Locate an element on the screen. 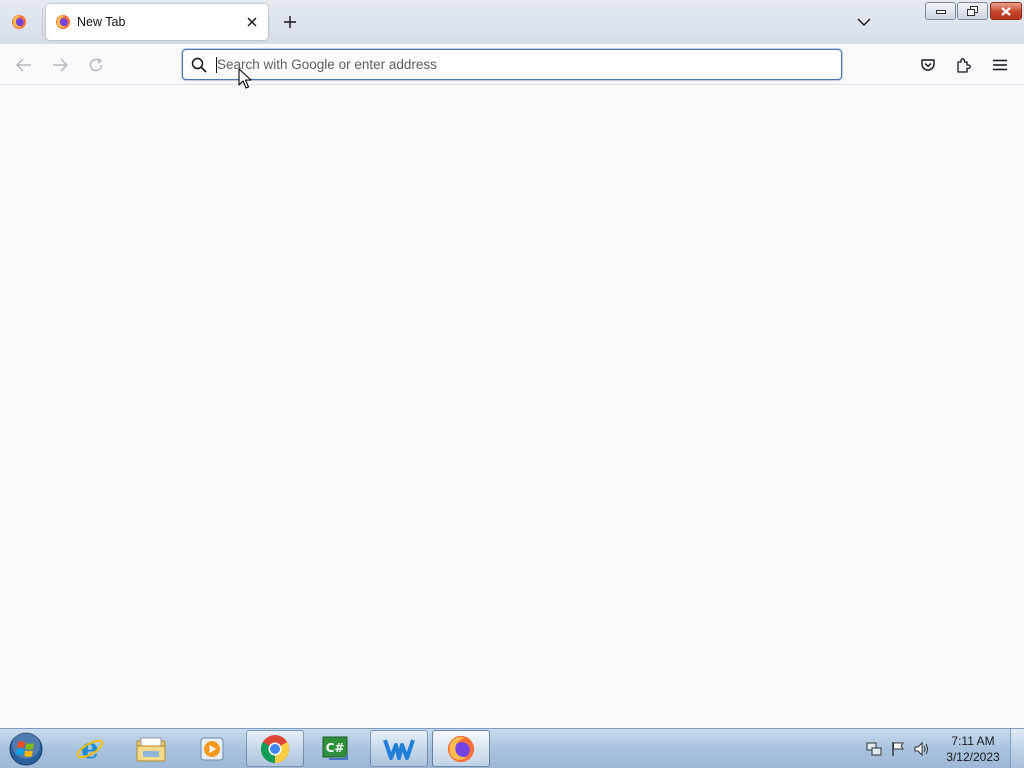 This screenshot has width=1024, height=768. tray-volume-icon is located at coordinates (922, 749).